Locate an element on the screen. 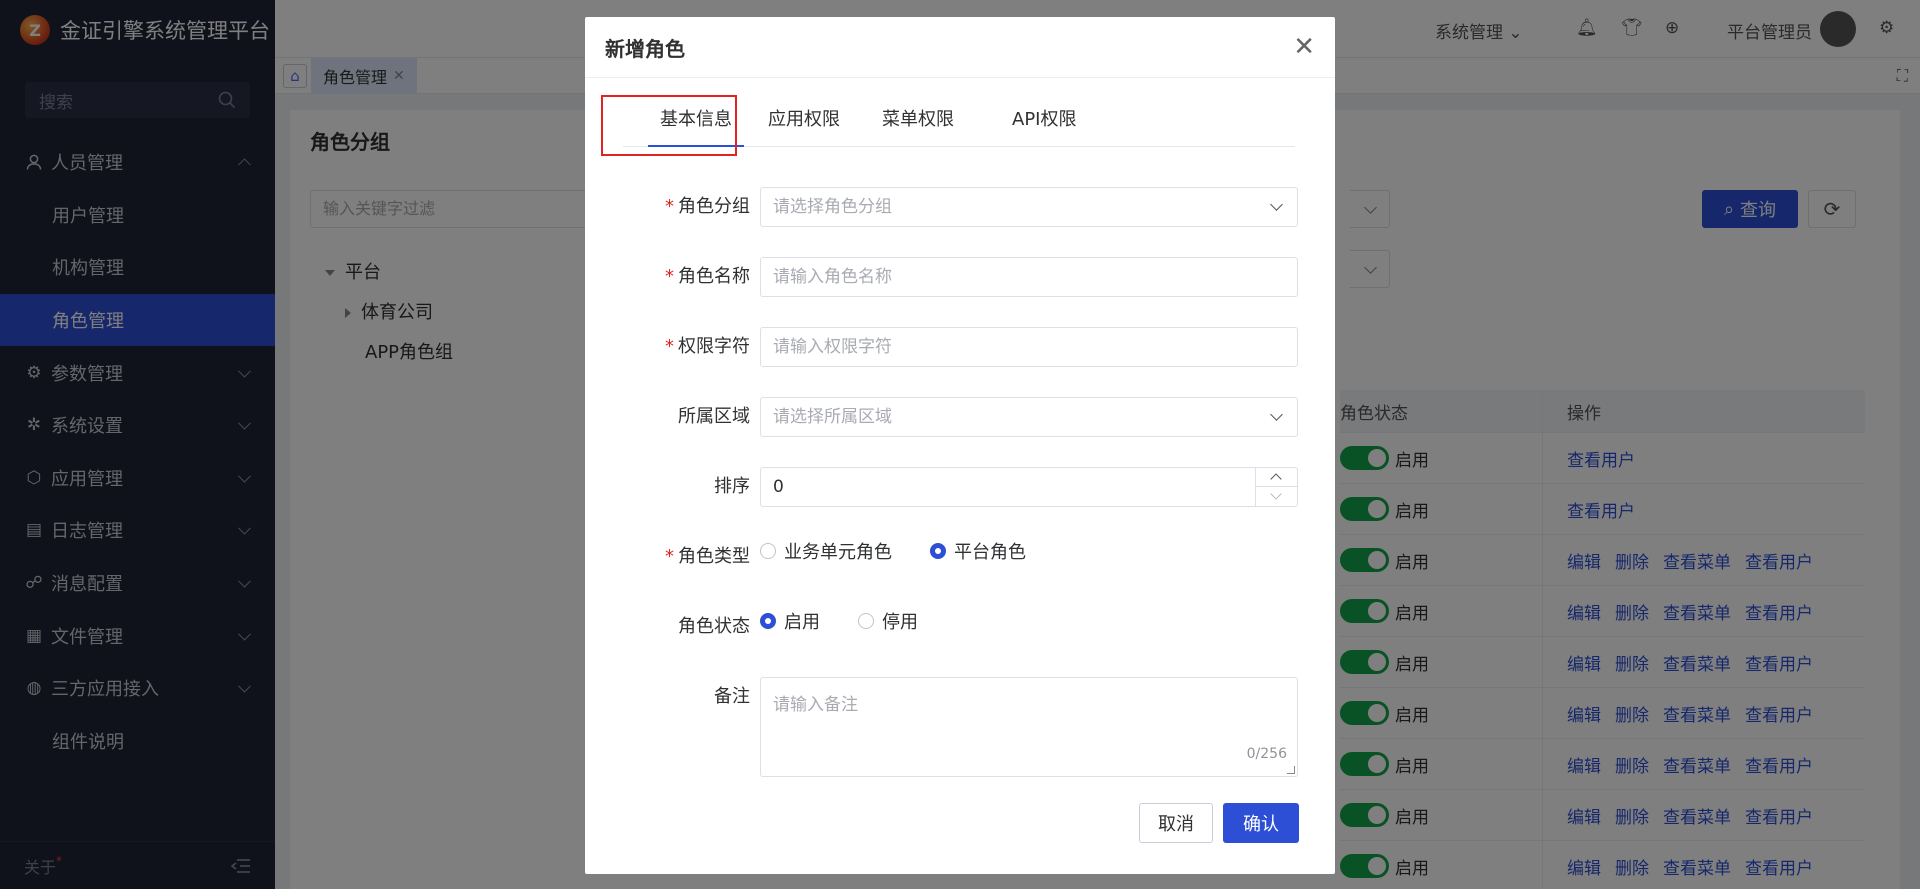 The height and width of the screenshot is (889, 1920). field-label: * 角色分组 is located at coordinates (707, 206).